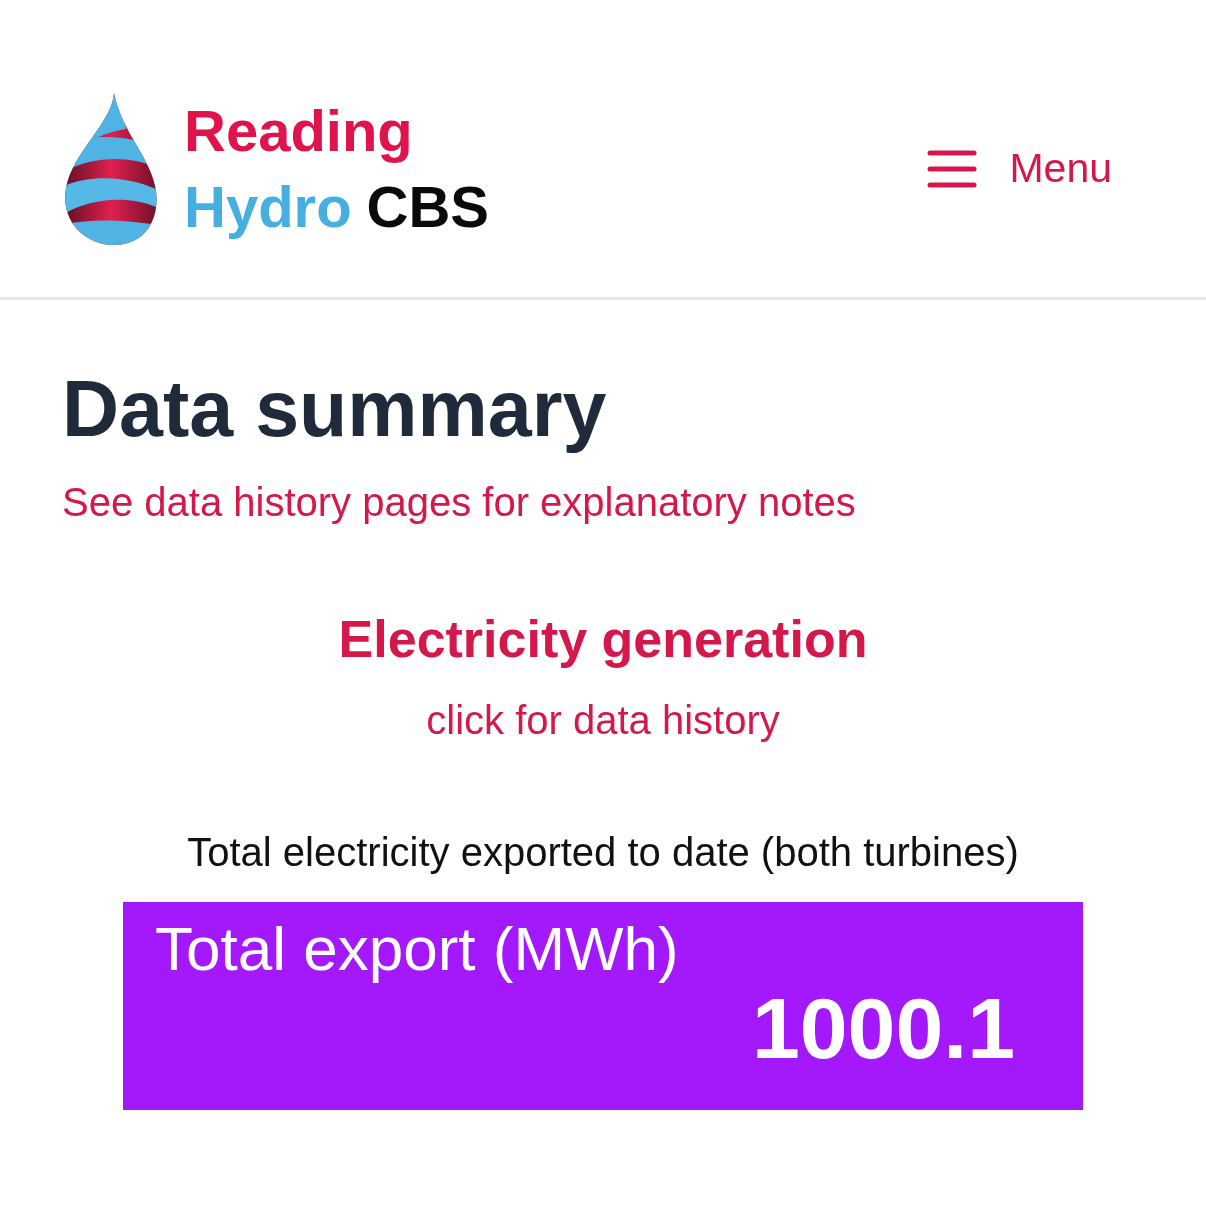 The image size is (1206, 1206). Describe the element at coordinates (268, 206) in the screenshot. I see `logo-text: Hydro` at that location.